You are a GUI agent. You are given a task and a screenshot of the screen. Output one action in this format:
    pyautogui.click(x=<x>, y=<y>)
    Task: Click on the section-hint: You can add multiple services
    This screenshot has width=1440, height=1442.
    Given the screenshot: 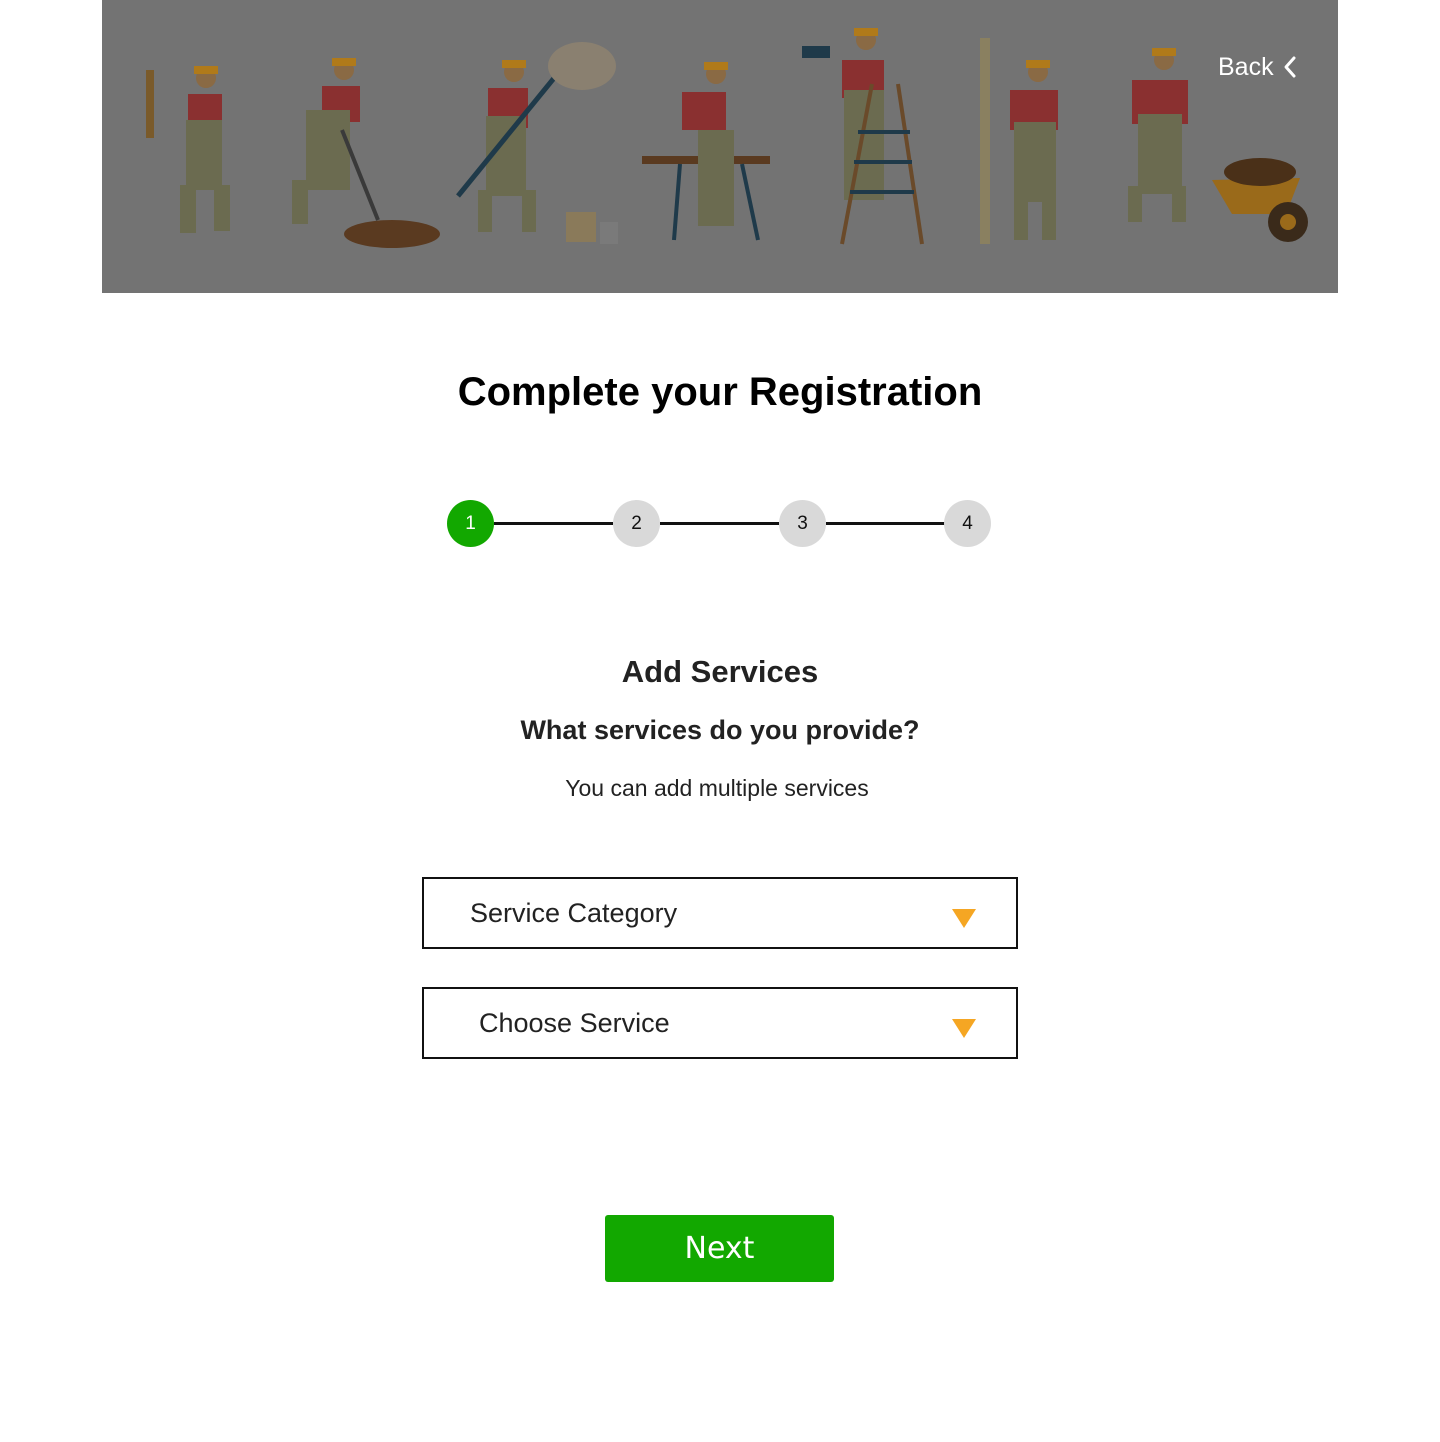 What is the action you would take?
    pyautogui.click(x=717, y=788)
    